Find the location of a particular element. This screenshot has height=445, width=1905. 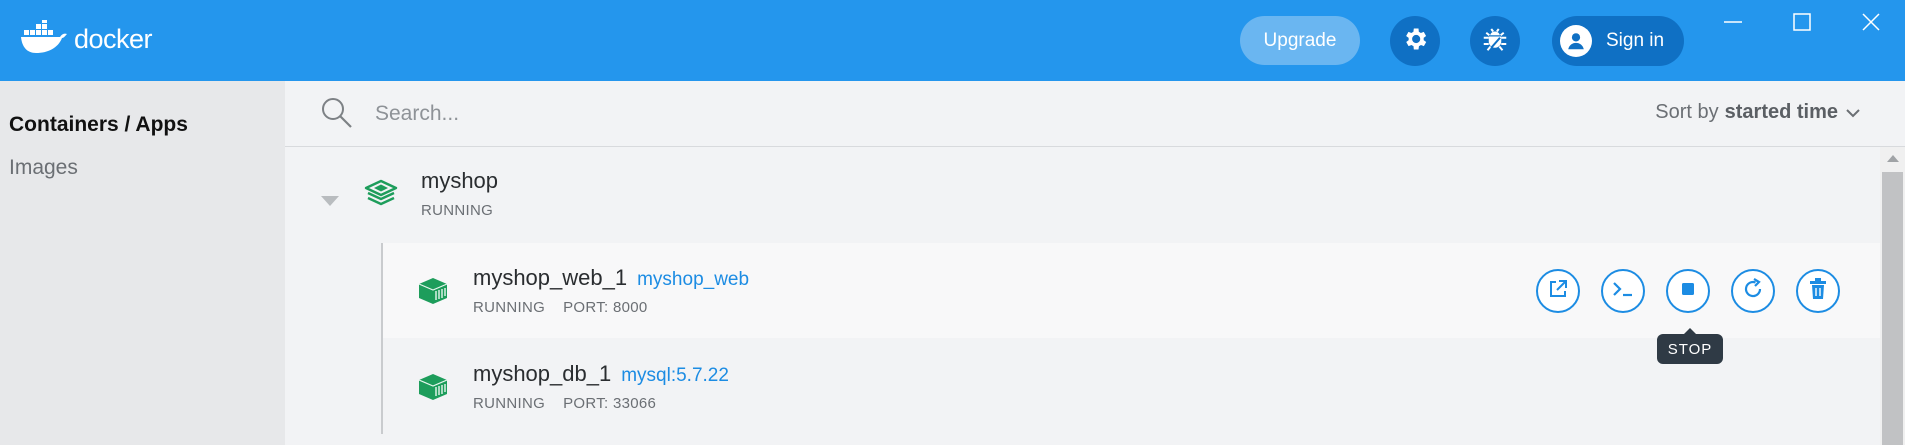

restart-button is located at coordinates (1753, 291).